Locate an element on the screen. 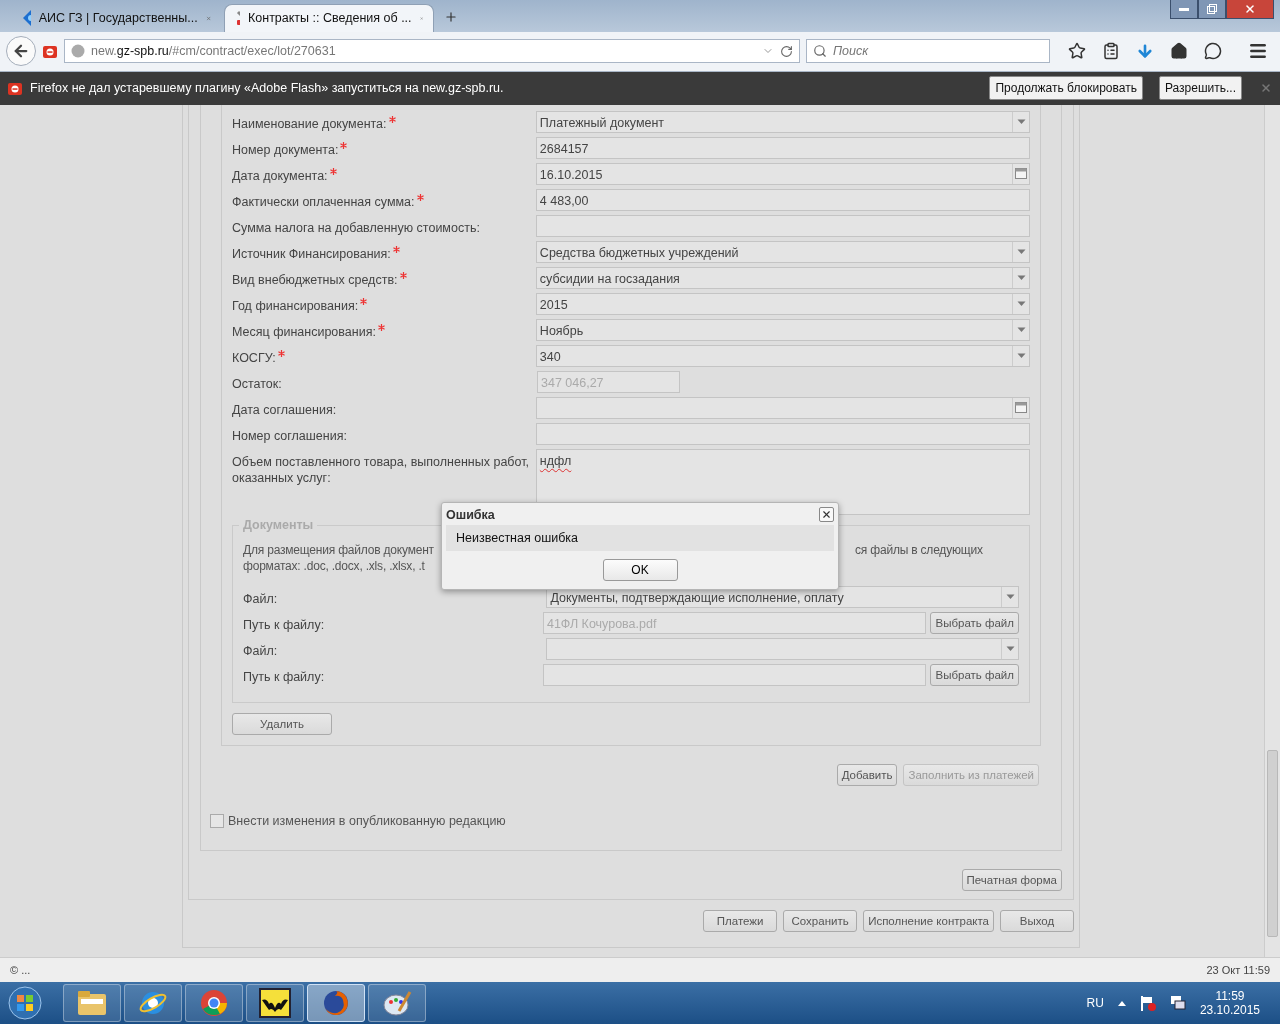  input-field: 2684157 is located at coordinates (782, 147).